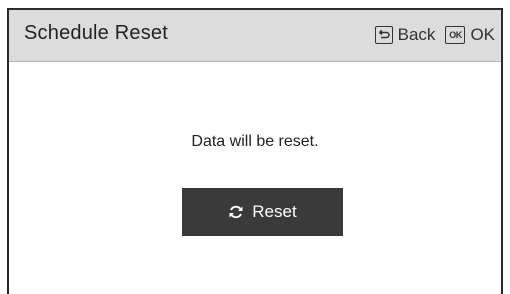 This screenshot has width=510, height=294. Describe the element at coordinates (455, 35) in the screenshot. I see `ok-key-icon: OK` at that location.